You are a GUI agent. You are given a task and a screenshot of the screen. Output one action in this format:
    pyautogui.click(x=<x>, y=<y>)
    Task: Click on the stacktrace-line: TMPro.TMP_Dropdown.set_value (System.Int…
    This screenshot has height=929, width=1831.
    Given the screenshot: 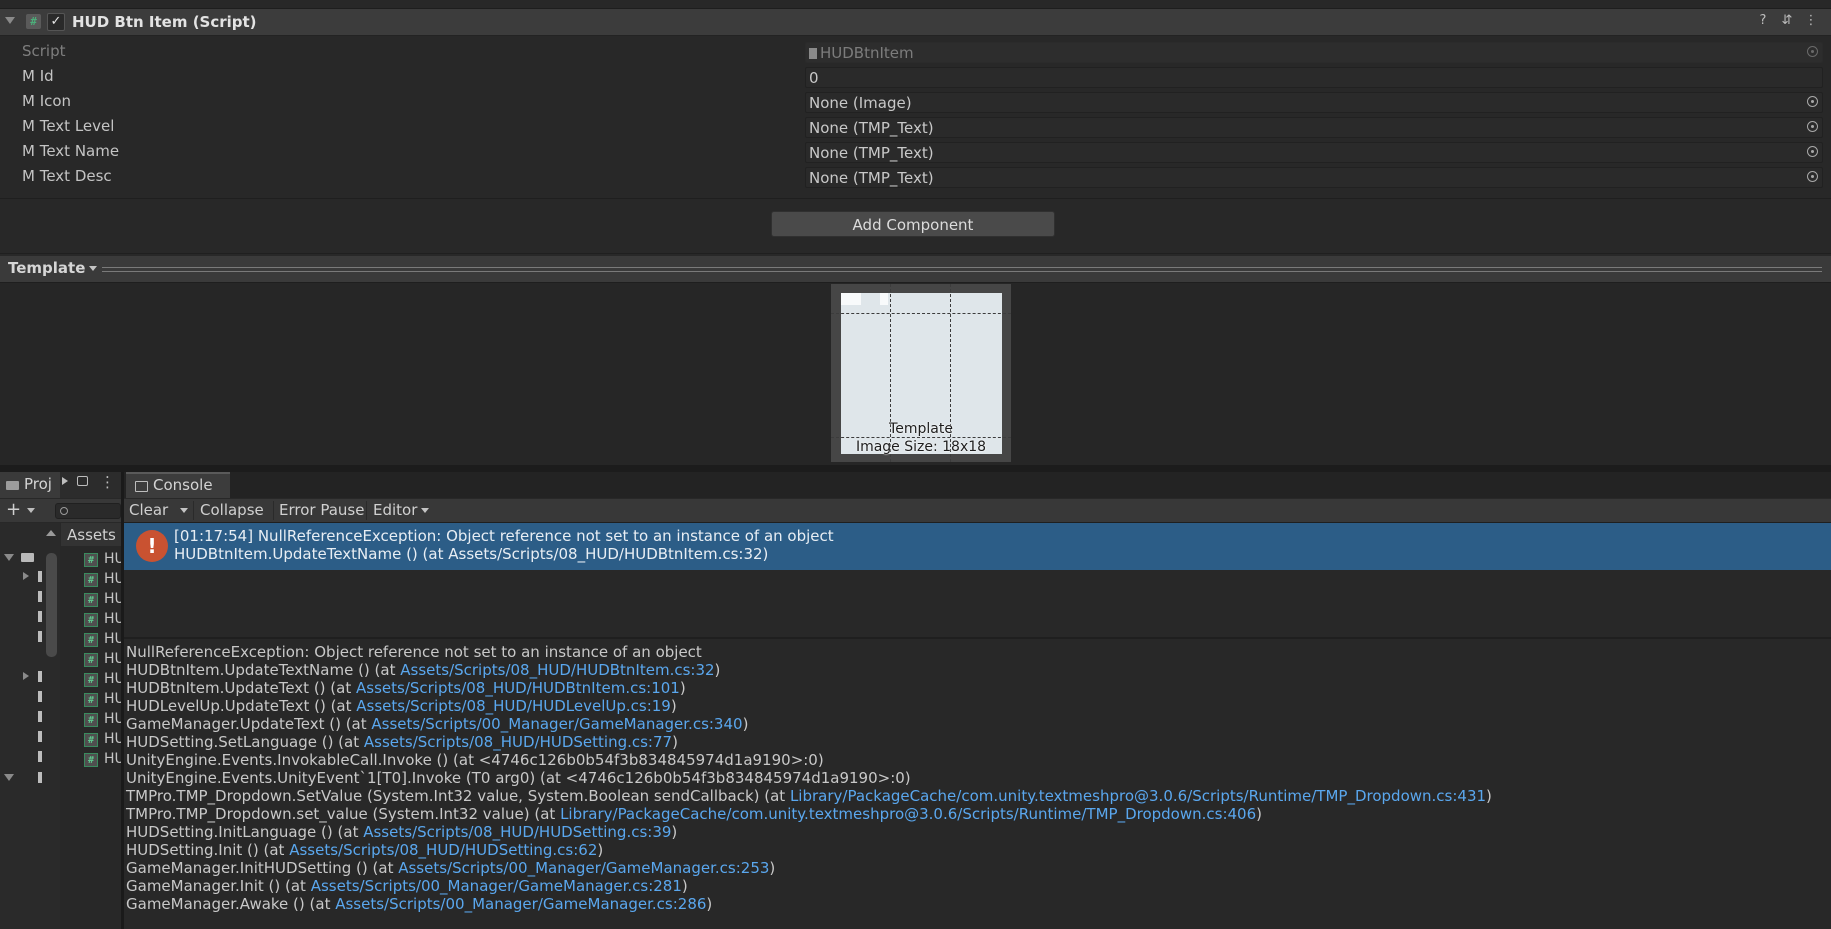 What is the action you would take?
    pyautogui.click(x=694, y=814)
    